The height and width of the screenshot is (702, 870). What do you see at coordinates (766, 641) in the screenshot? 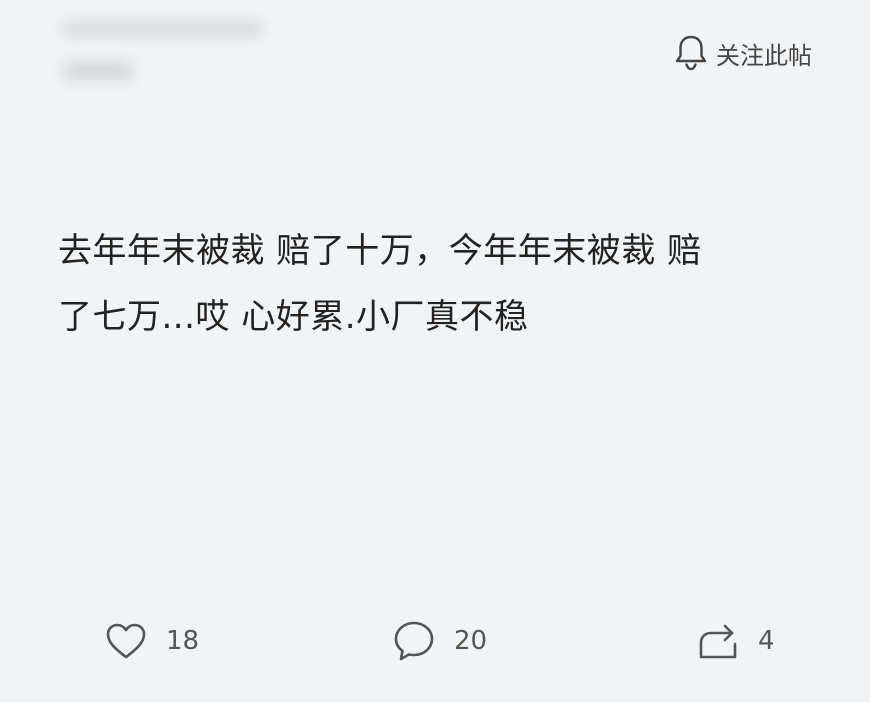
I see `share-count: 4` at bounding box center [766, 641].